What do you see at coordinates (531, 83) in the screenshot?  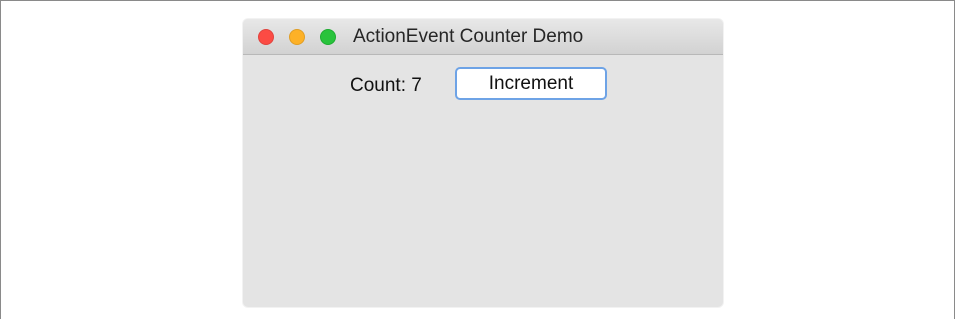 I see `increment-button: Increment` at bounding box center [531, 83].